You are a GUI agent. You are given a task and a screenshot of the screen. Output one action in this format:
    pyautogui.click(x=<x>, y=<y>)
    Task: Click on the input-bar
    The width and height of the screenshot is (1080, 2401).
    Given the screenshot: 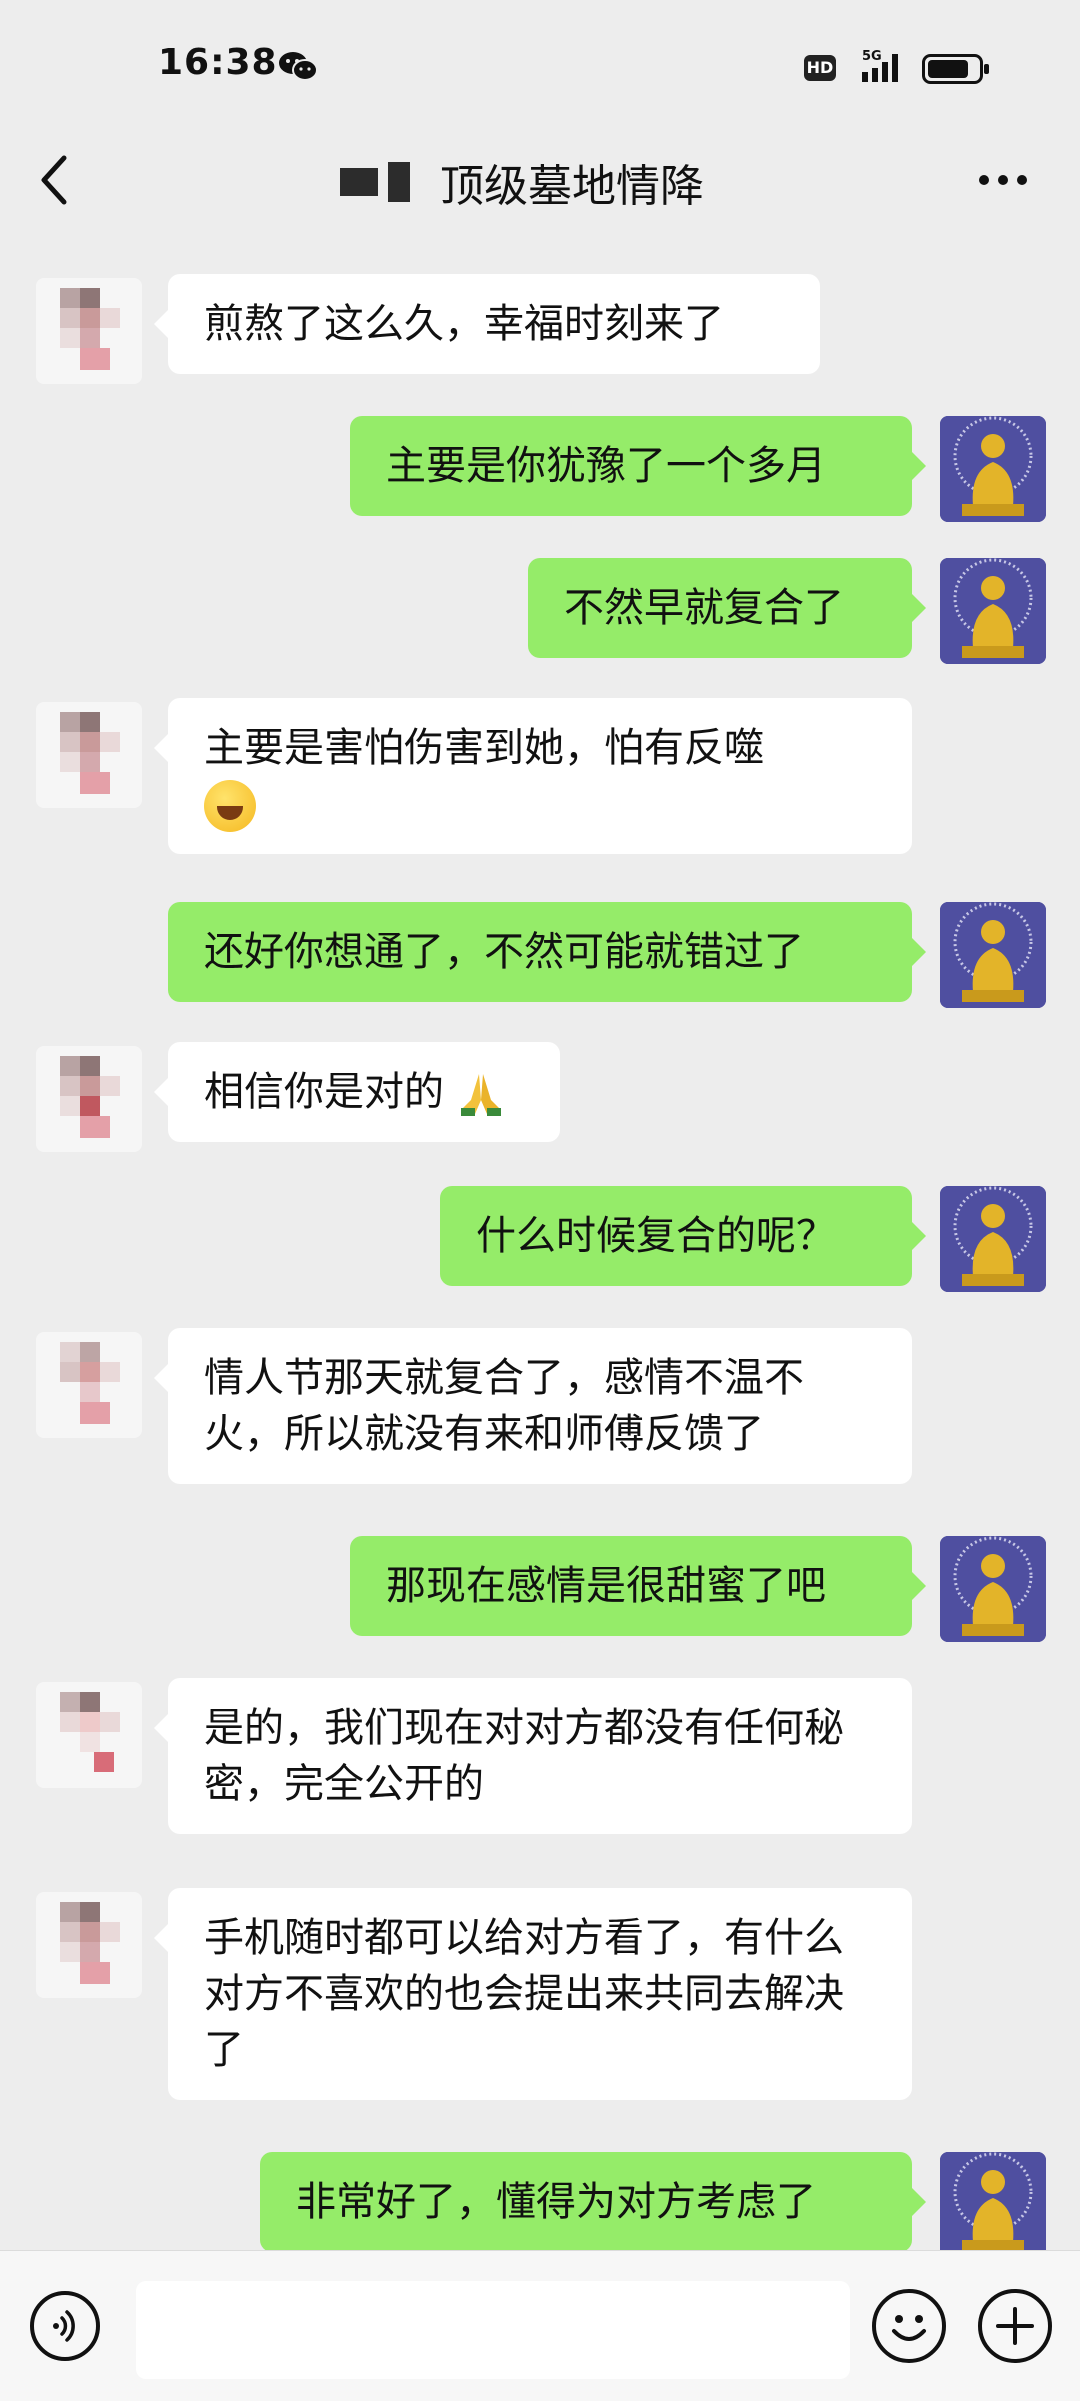 What is the action you would take?
    pyautogui.click(x=540, y=2325)
    